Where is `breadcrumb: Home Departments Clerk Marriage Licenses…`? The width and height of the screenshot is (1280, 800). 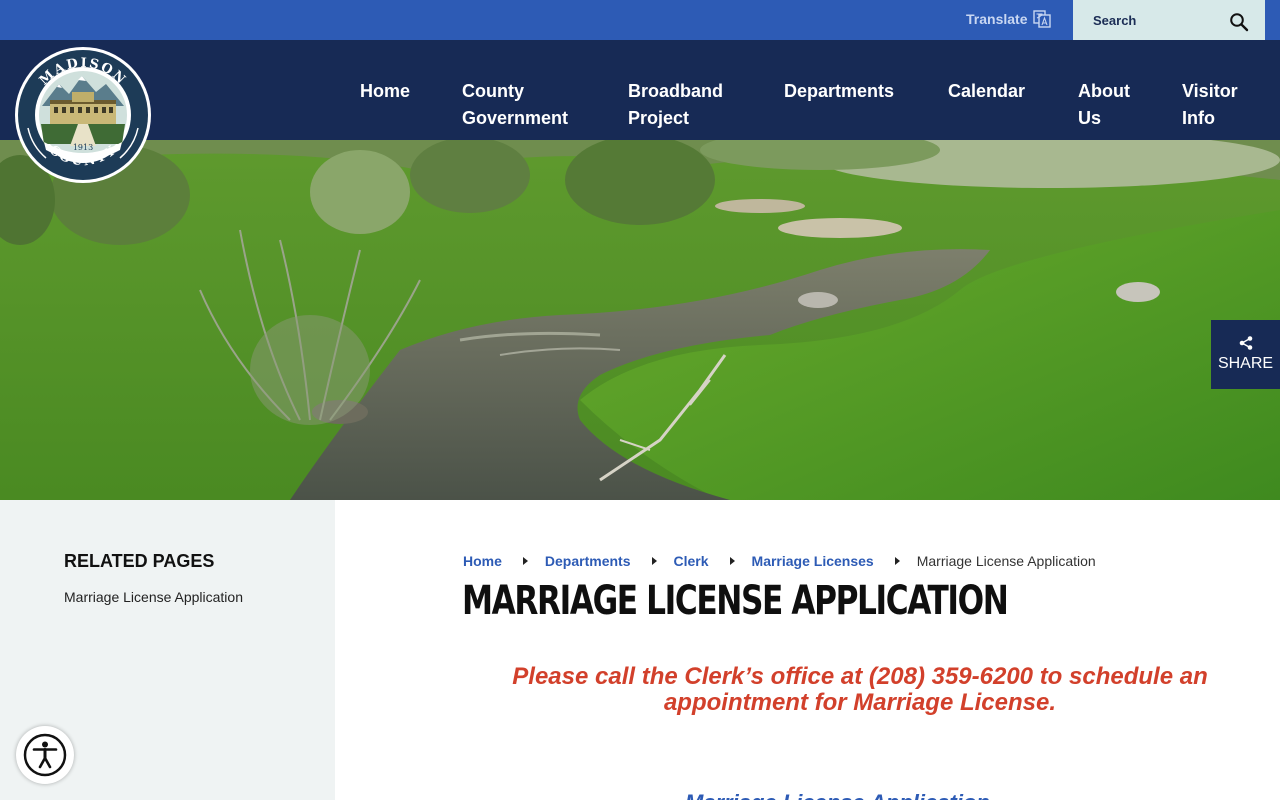
breadcrumb: Home Departments Clerk Marriage Licenses… is located at coordinates (779, 561).